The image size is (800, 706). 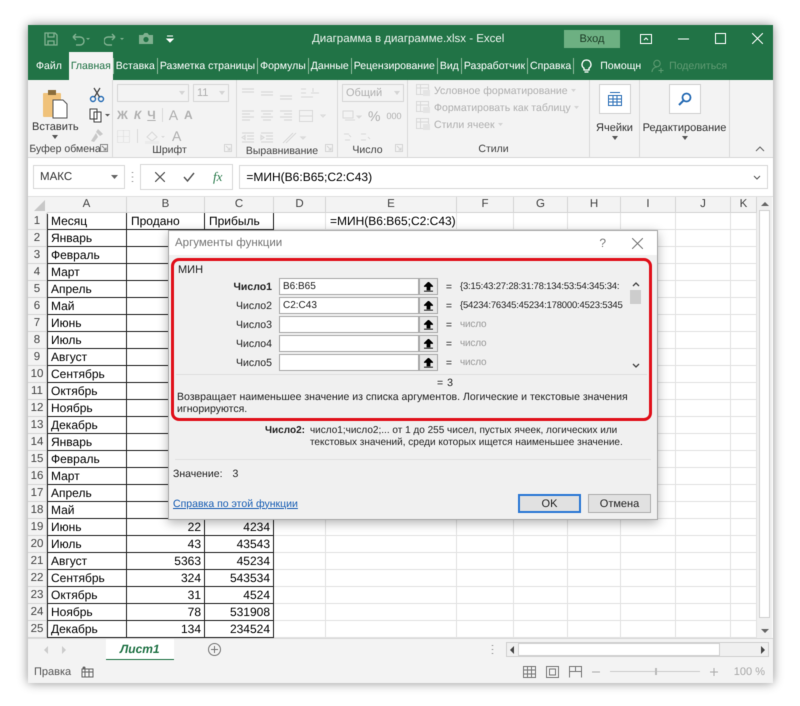 What do you see at coordinates (37, 306) in the screenshot?
I see `row-header: 6` at bounding box center [37, 306].